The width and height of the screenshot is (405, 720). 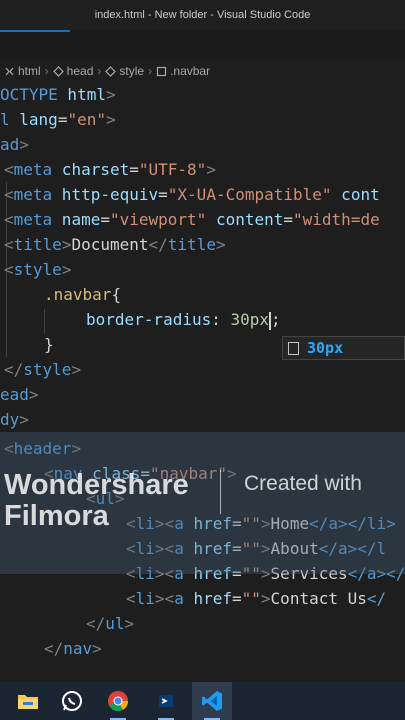 I want to click on taskbar-item-whatsapp, so click(x=72, y=701).